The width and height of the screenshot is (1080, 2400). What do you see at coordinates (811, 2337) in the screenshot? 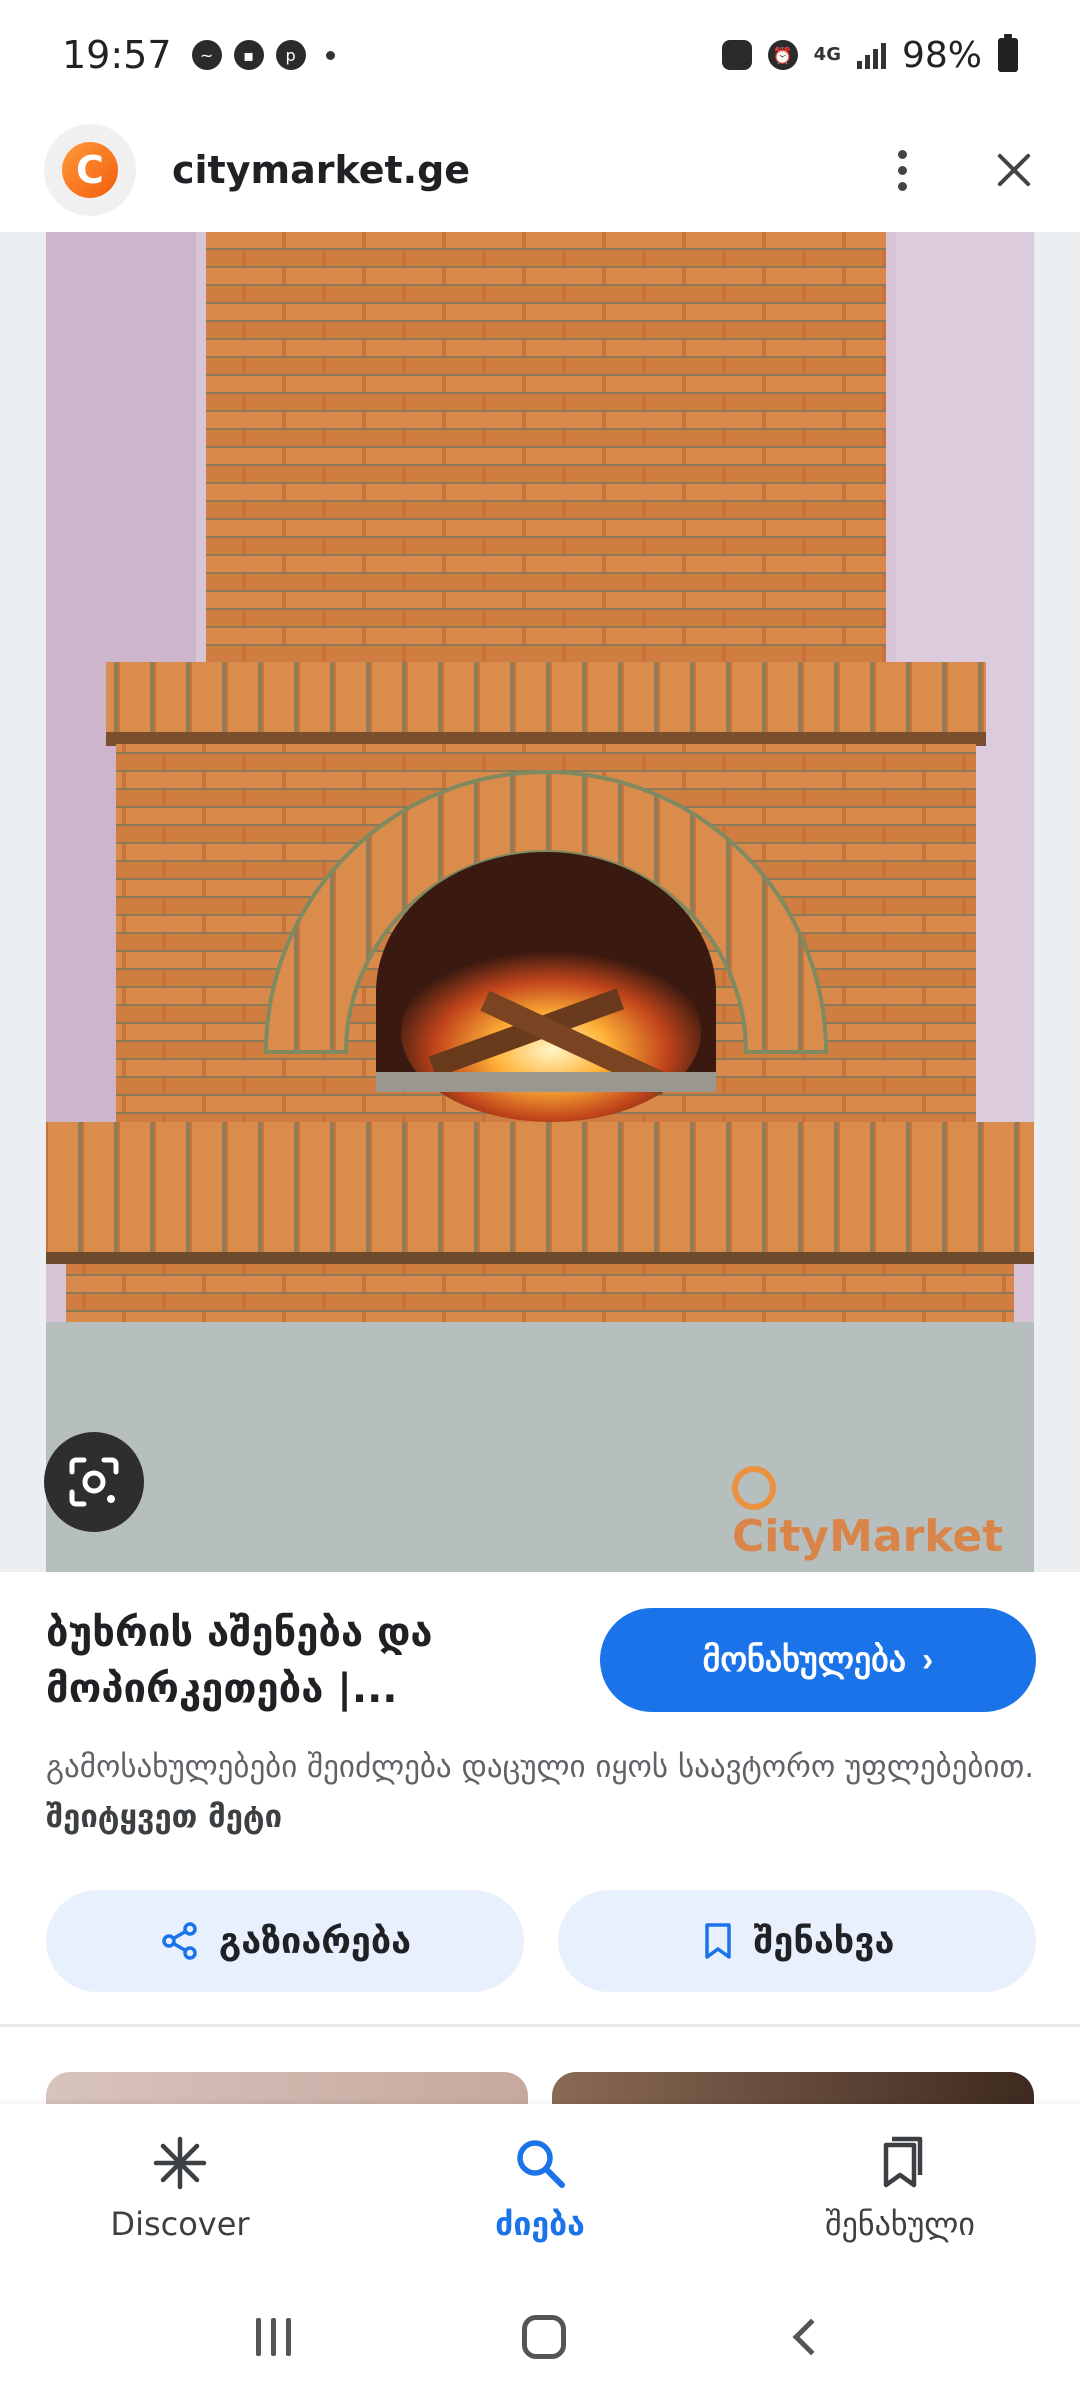
I see `back-button` at bounding box center [811, 2337].